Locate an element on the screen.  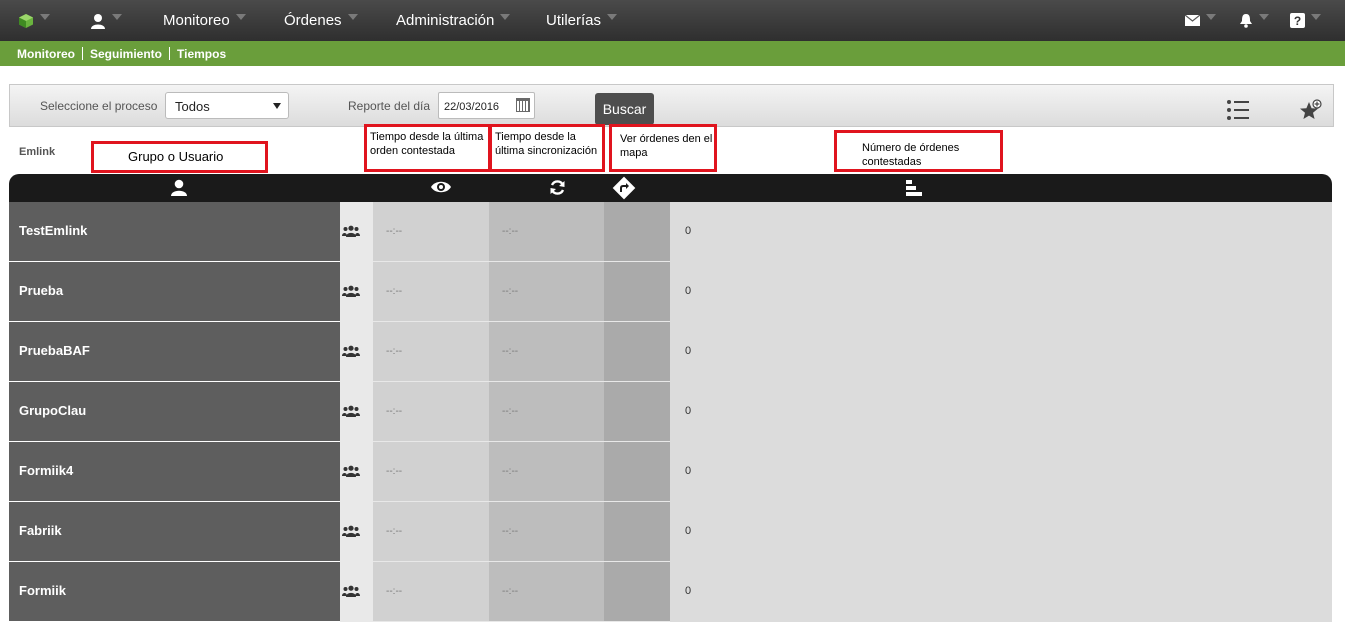
nav-administracion: Administración is located at coordinates (453, 20).